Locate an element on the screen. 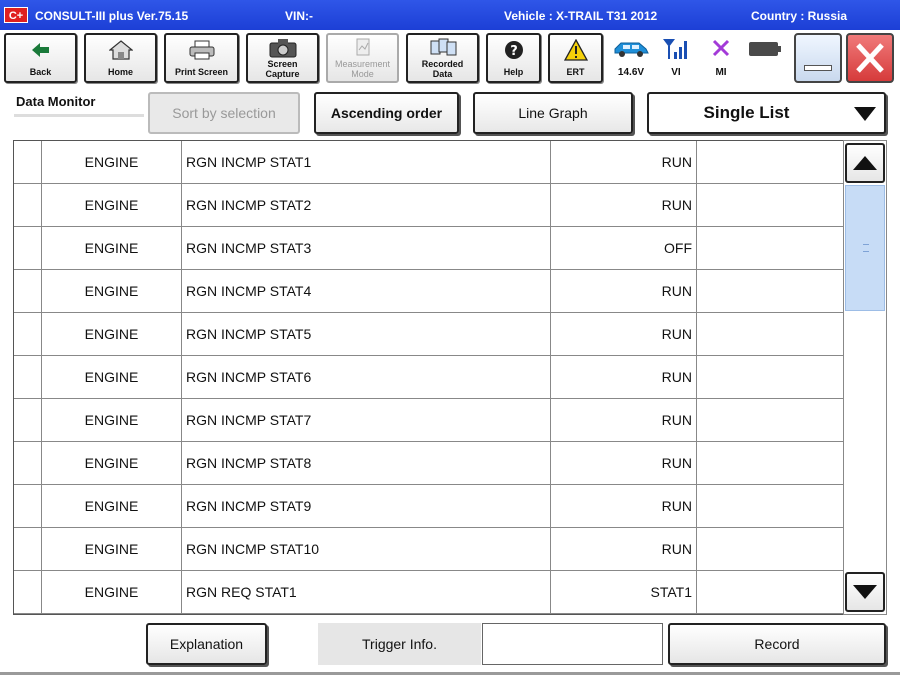  item-name-cell: RGN INCMP STAT3 is located at coordinates (366, 248).